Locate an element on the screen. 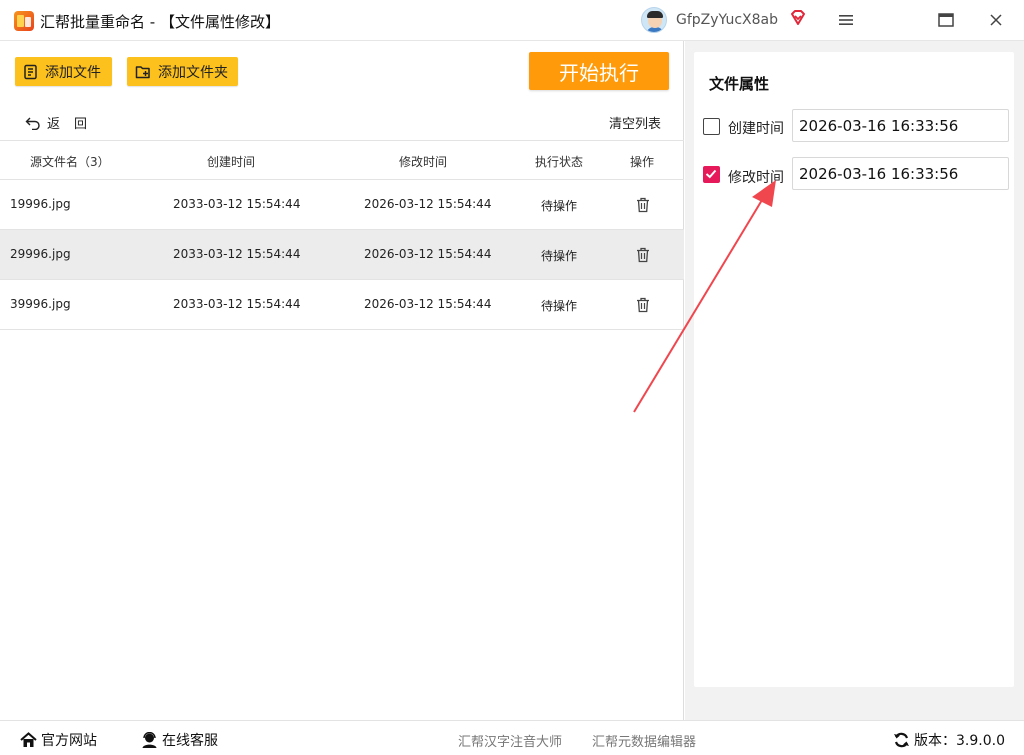 The image size is (1024, 755). modified-time-input is located at coordinates (900, 173).